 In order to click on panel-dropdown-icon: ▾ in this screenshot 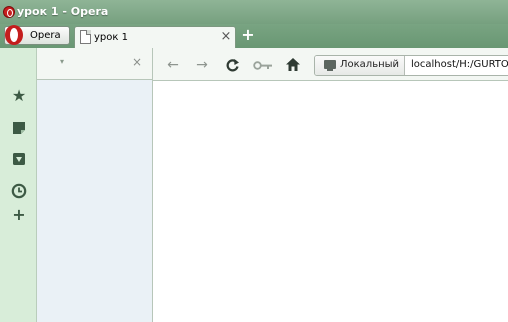, I will do `click(62, 62)`.